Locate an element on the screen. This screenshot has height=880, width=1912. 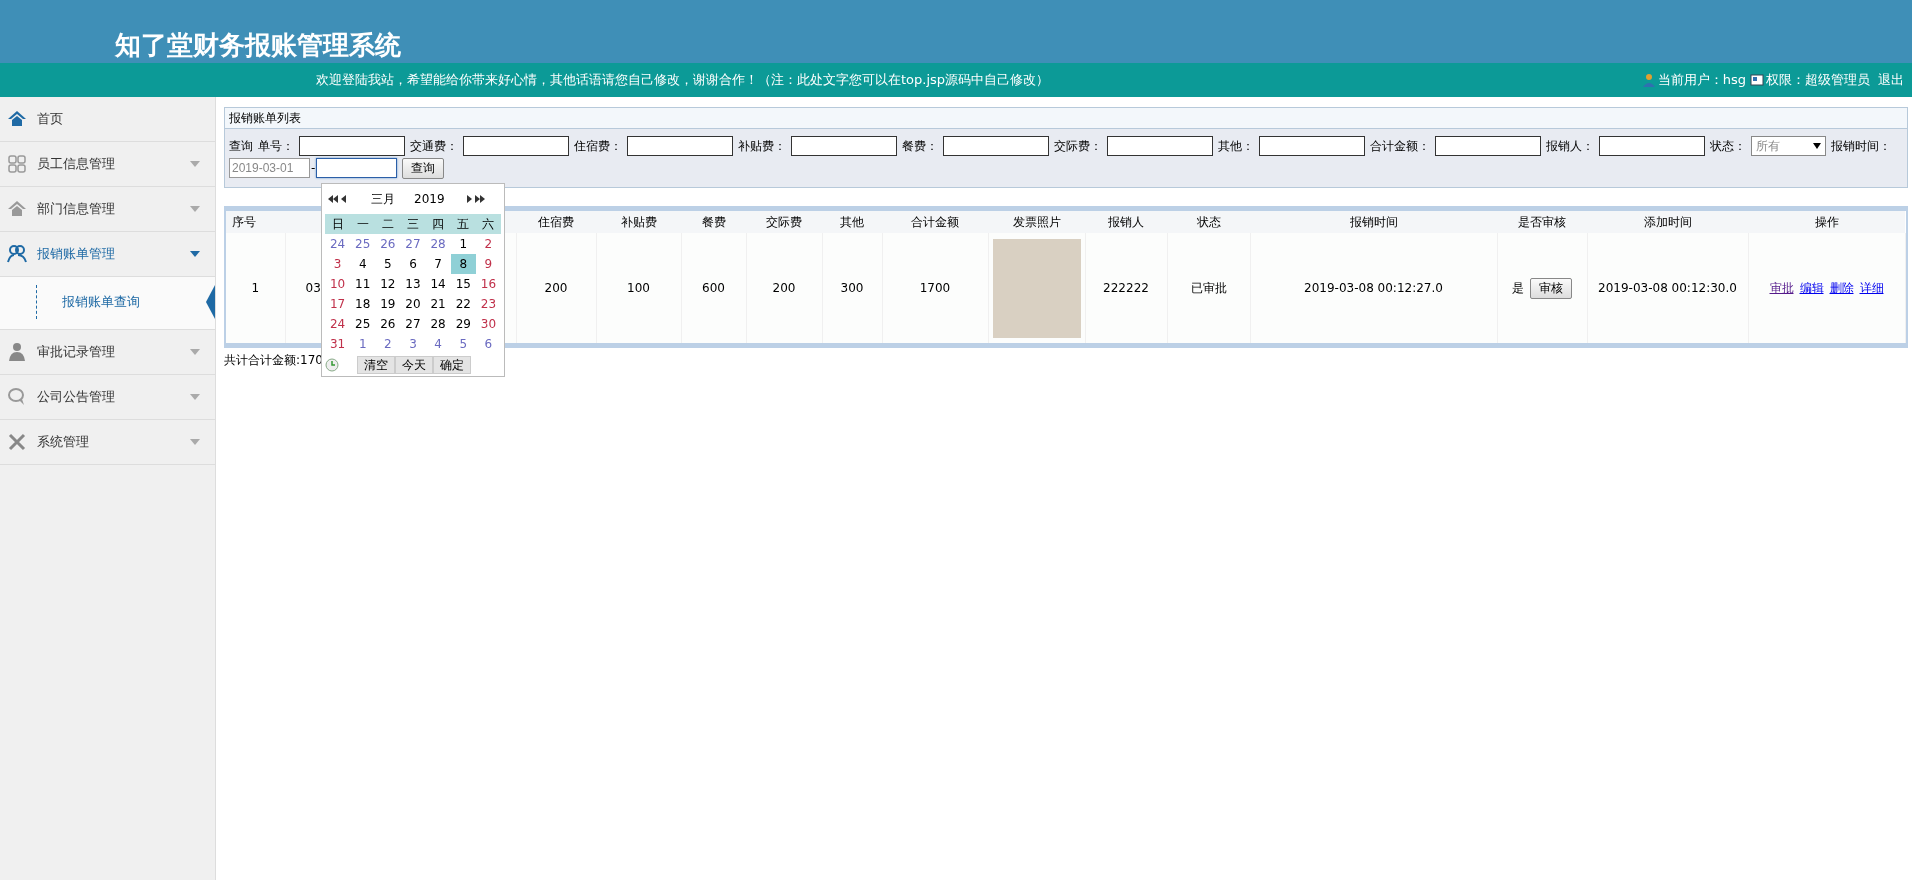
user-icon is located at coordinates (1648, 80).